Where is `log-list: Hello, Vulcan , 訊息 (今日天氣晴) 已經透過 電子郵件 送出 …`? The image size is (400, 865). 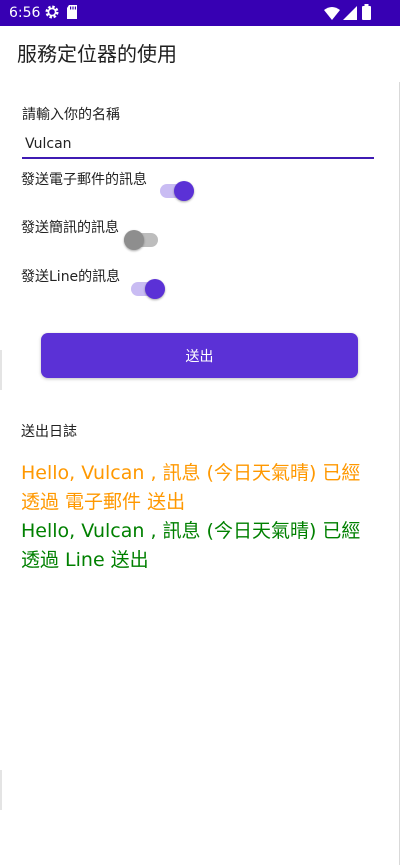 log-list: Hello, Vulcan , 訊息 (今日天氣晴) 已經透過 電子郵件 送出 … is located at coordinates (196, 517).